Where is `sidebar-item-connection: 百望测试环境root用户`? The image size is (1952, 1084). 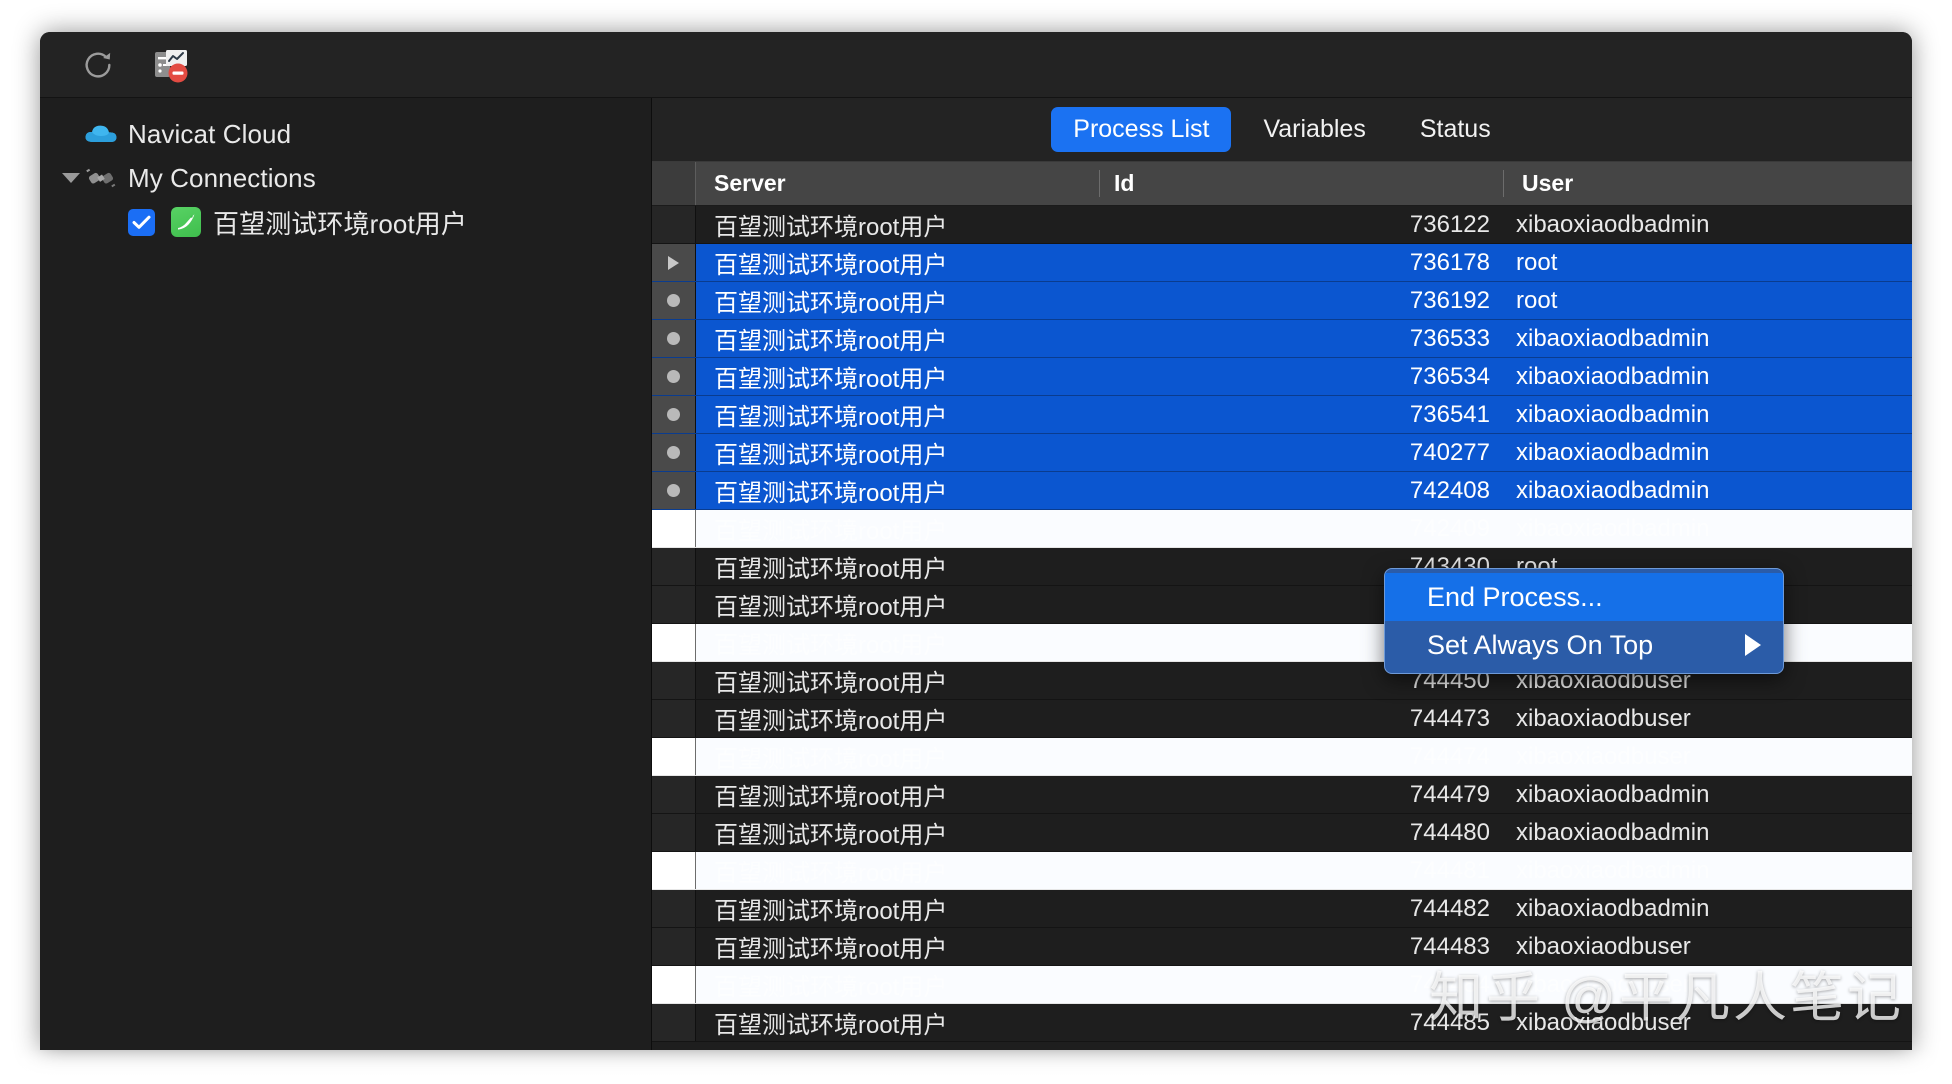
sidebar-item-connection: 百望测试环境root用户 is located at coordinates (345, 222).